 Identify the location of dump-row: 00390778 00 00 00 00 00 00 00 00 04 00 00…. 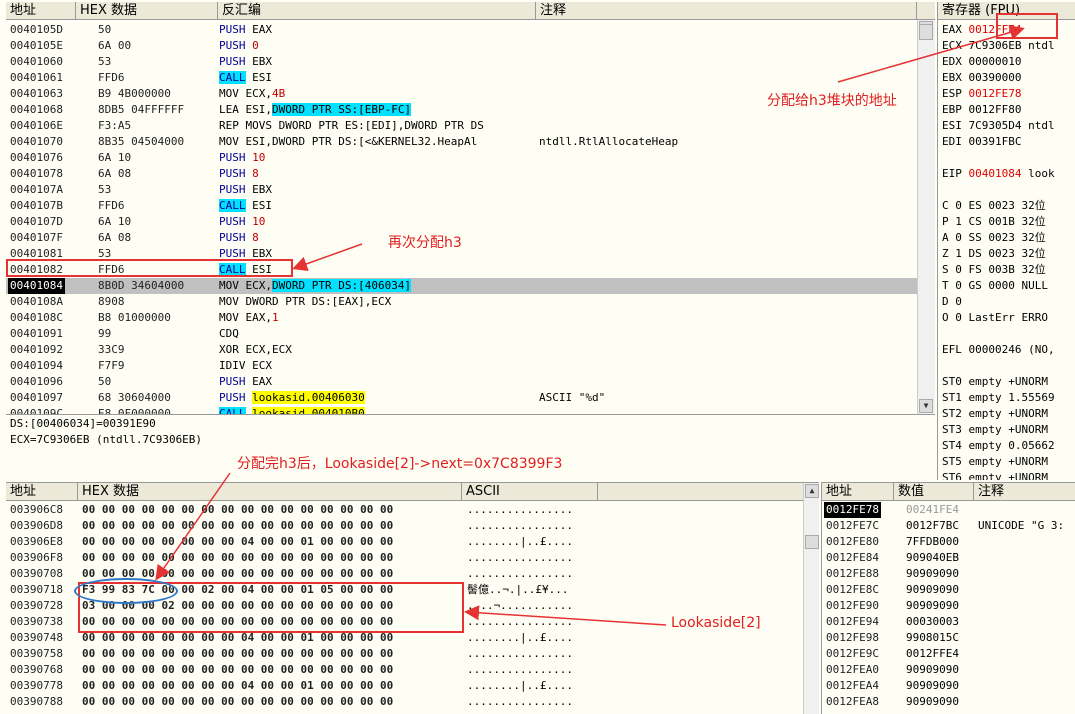
(403, 686).